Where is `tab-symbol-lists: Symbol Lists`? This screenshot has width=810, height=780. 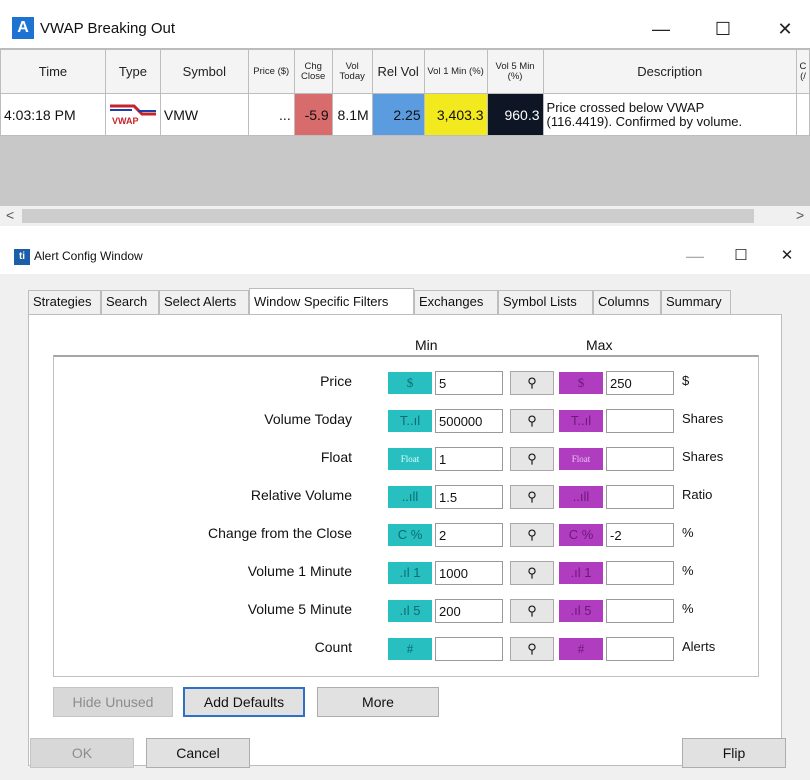 tab-symbol-lists: Symbol Lists is located at coordinates (545, 302).